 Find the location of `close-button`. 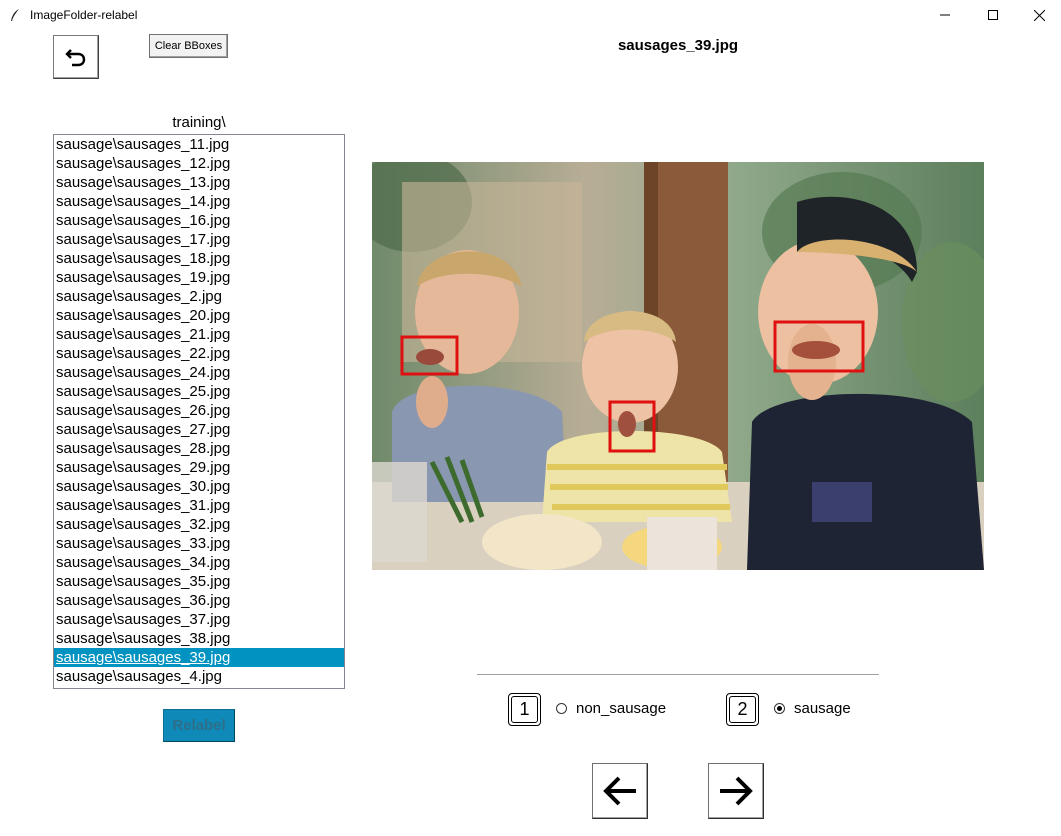

close-button is located at coordinates (1038, 15).